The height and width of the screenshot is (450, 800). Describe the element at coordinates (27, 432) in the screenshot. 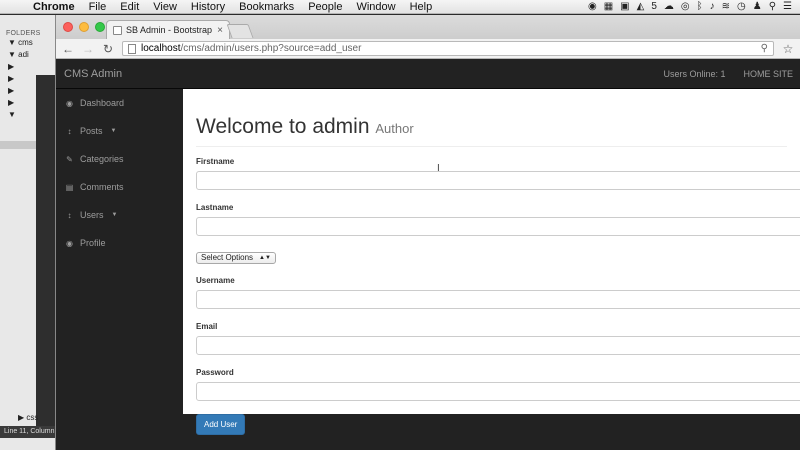

I see `editor-status-bar: Line 11, Column` at that location.